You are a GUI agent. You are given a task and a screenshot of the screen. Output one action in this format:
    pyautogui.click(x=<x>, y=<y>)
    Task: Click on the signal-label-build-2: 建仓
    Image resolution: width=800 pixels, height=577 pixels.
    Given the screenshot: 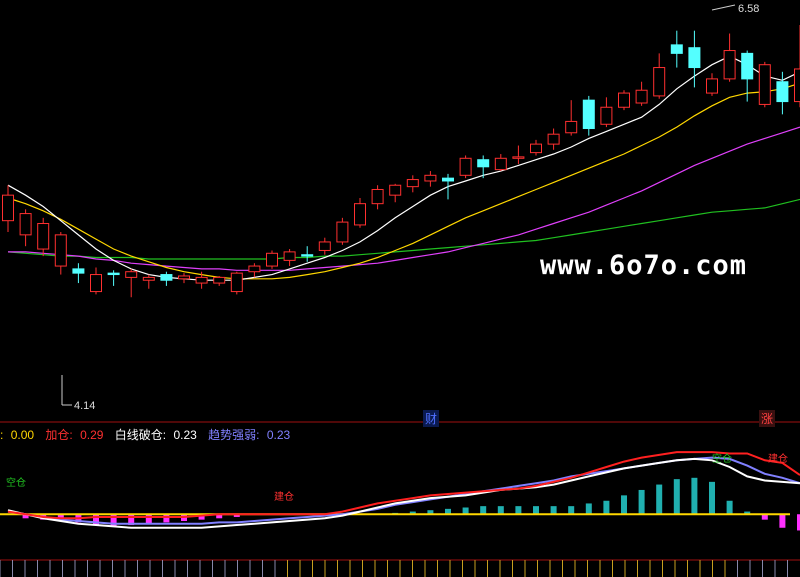 What is the action you would take?
    pyautogui.click(x=778, y=459)
    